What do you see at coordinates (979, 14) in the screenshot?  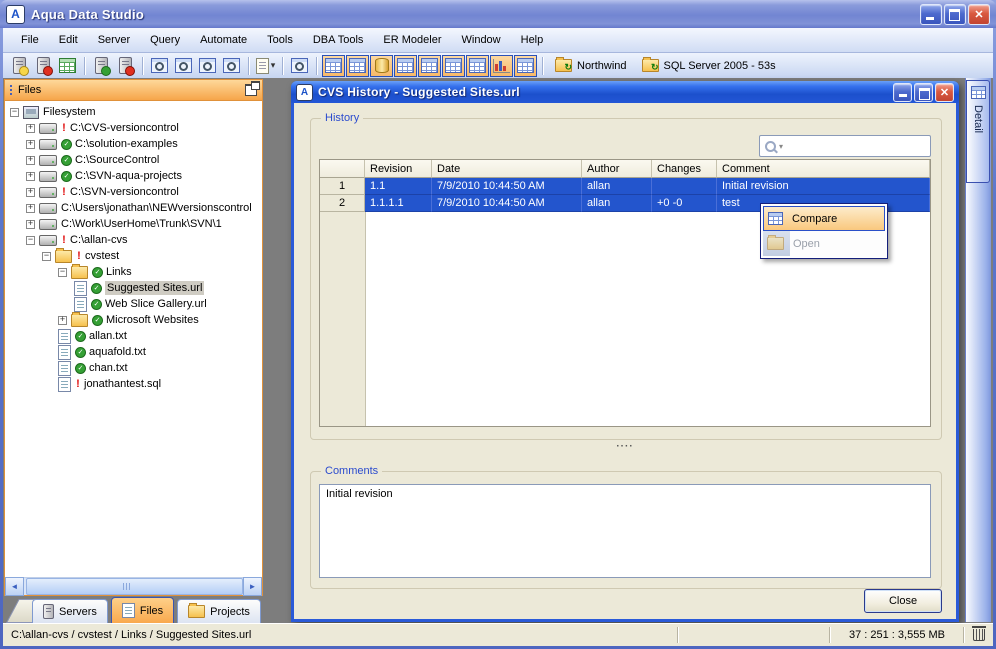 I see `close-button` at bounding box center [979, 14].